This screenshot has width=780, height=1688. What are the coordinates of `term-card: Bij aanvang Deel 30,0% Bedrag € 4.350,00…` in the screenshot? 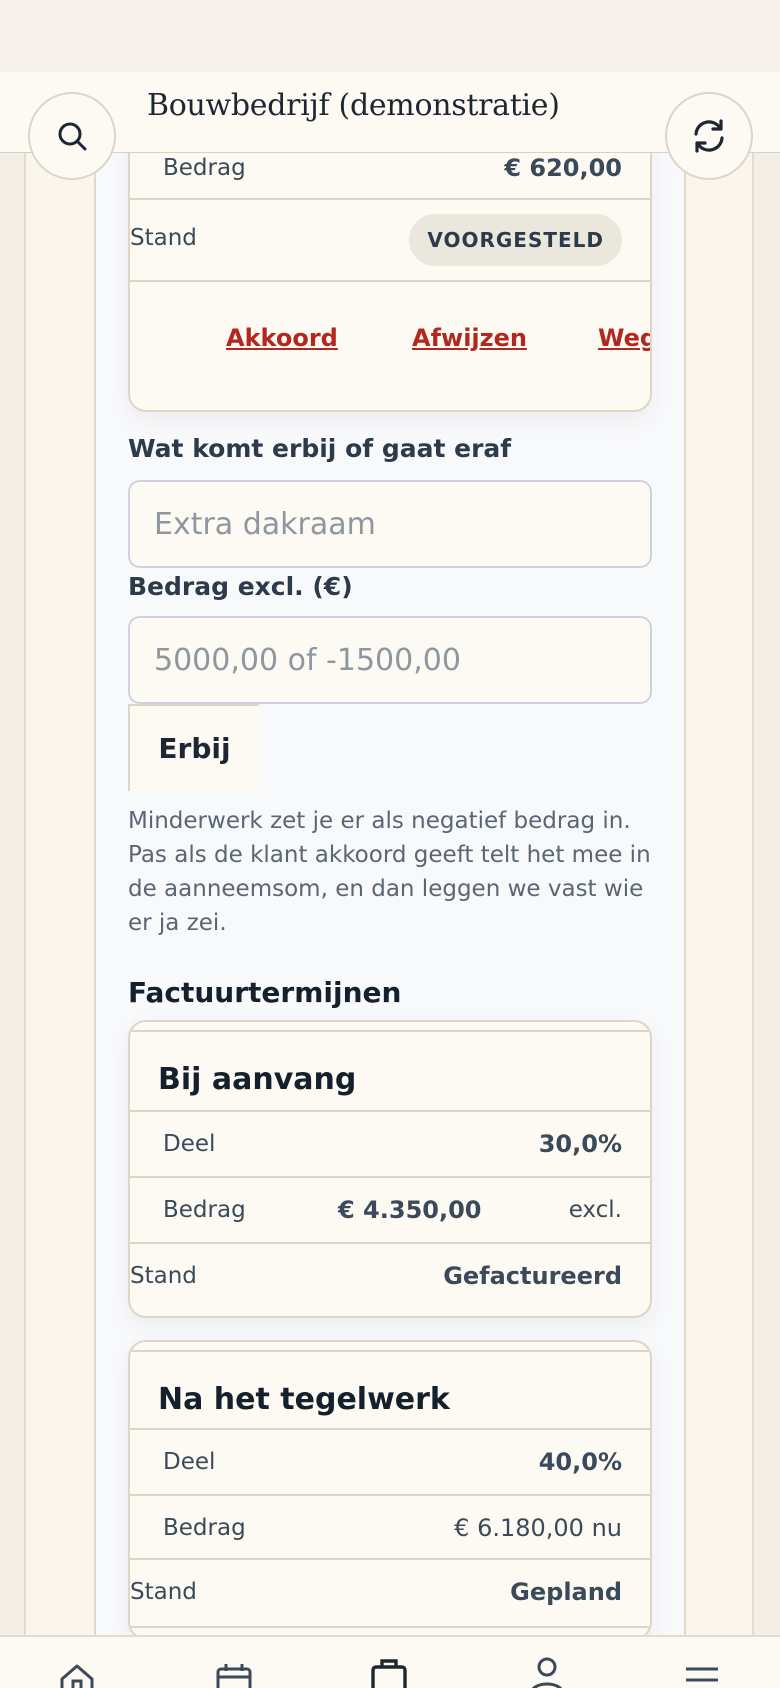 It's located at (390, 1169).